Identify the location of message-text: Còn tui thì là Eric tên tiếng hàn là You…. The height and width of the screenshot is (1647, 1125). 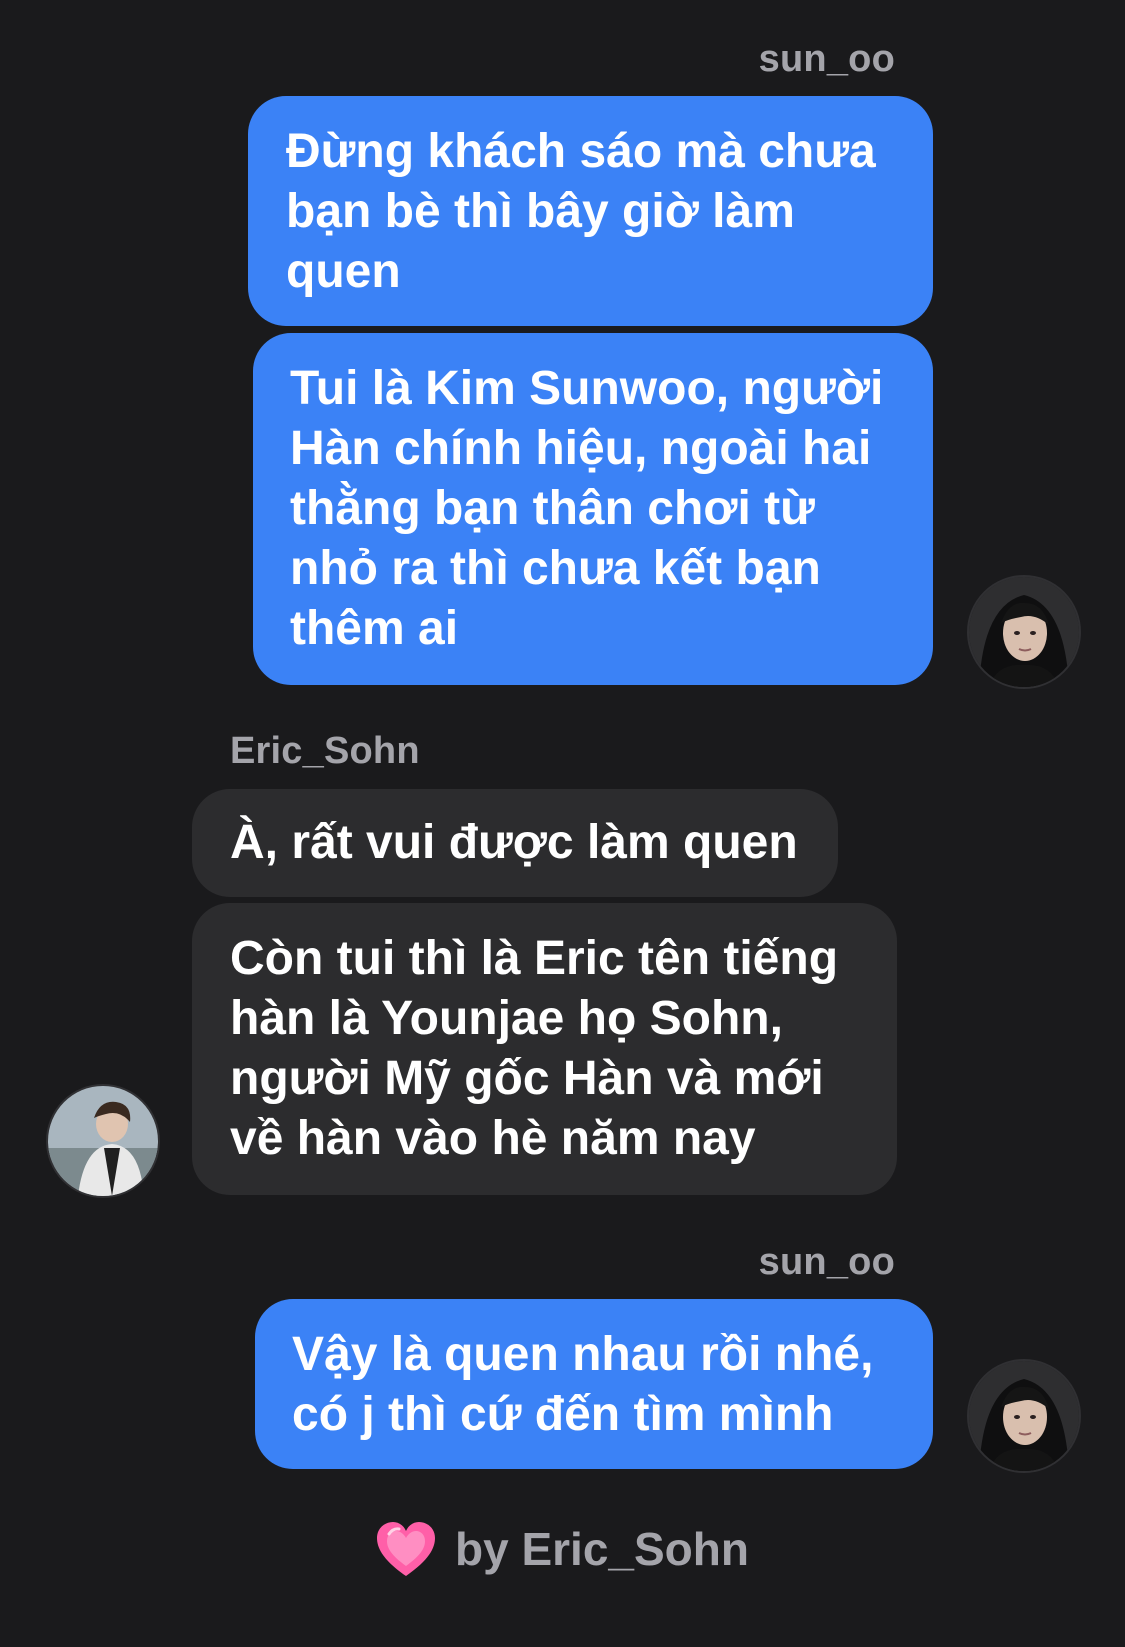
(534, 1048).